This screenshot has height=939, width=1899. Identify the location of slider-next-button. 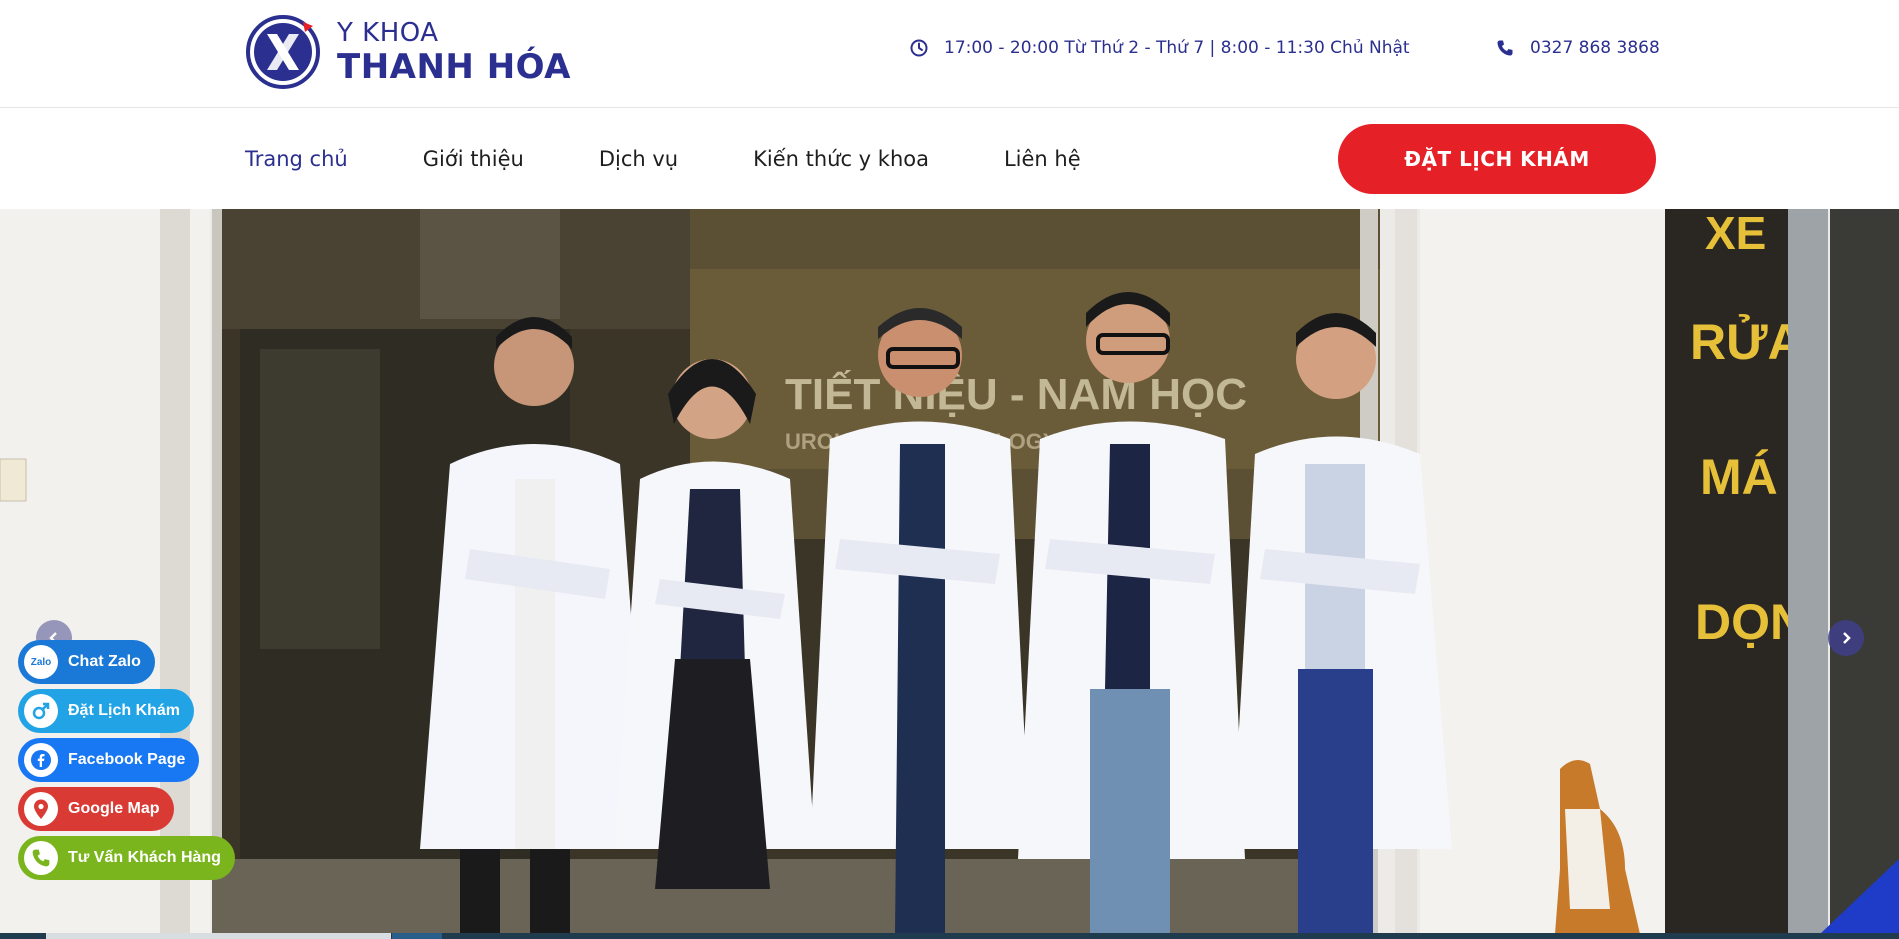
(1846, 638).